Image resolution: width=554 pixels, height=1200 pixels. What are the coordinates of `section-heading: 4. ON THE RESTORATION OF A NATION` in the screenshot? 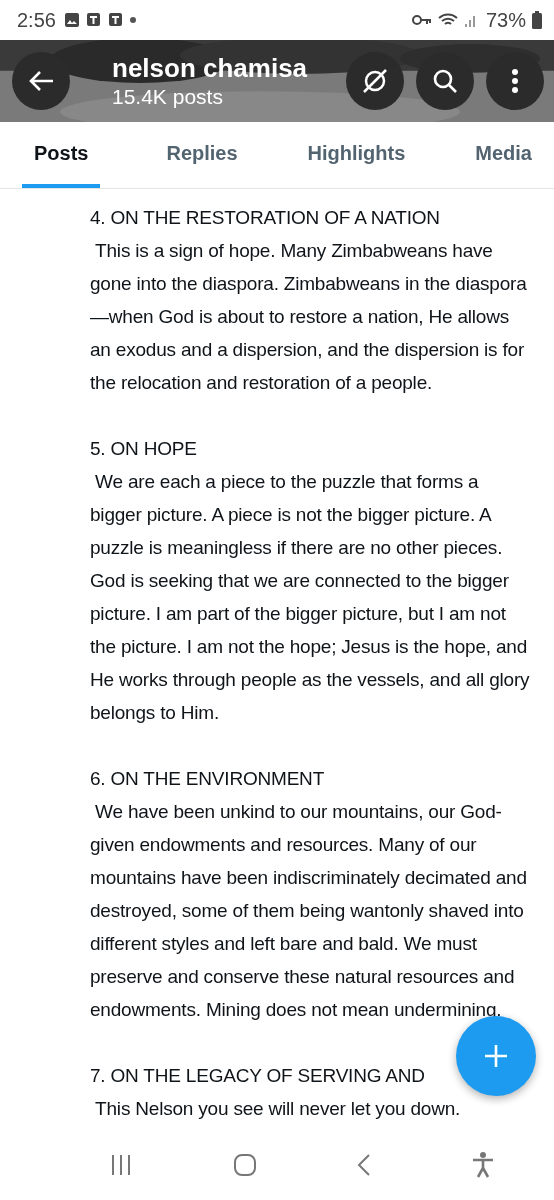 It's located at (265, 218).